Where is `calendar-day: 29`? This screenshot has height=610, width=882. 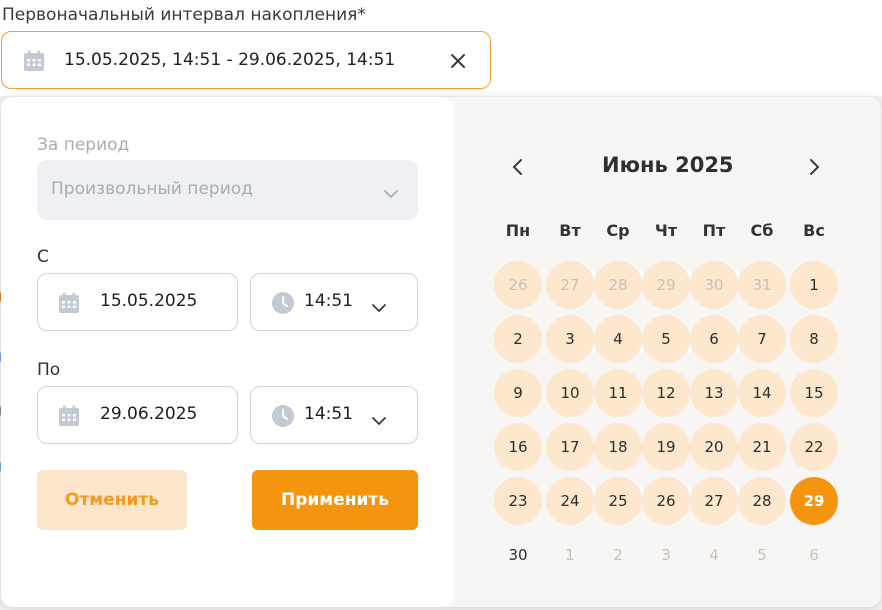 calendar-day: 29 is located at coordinates (666, 285).